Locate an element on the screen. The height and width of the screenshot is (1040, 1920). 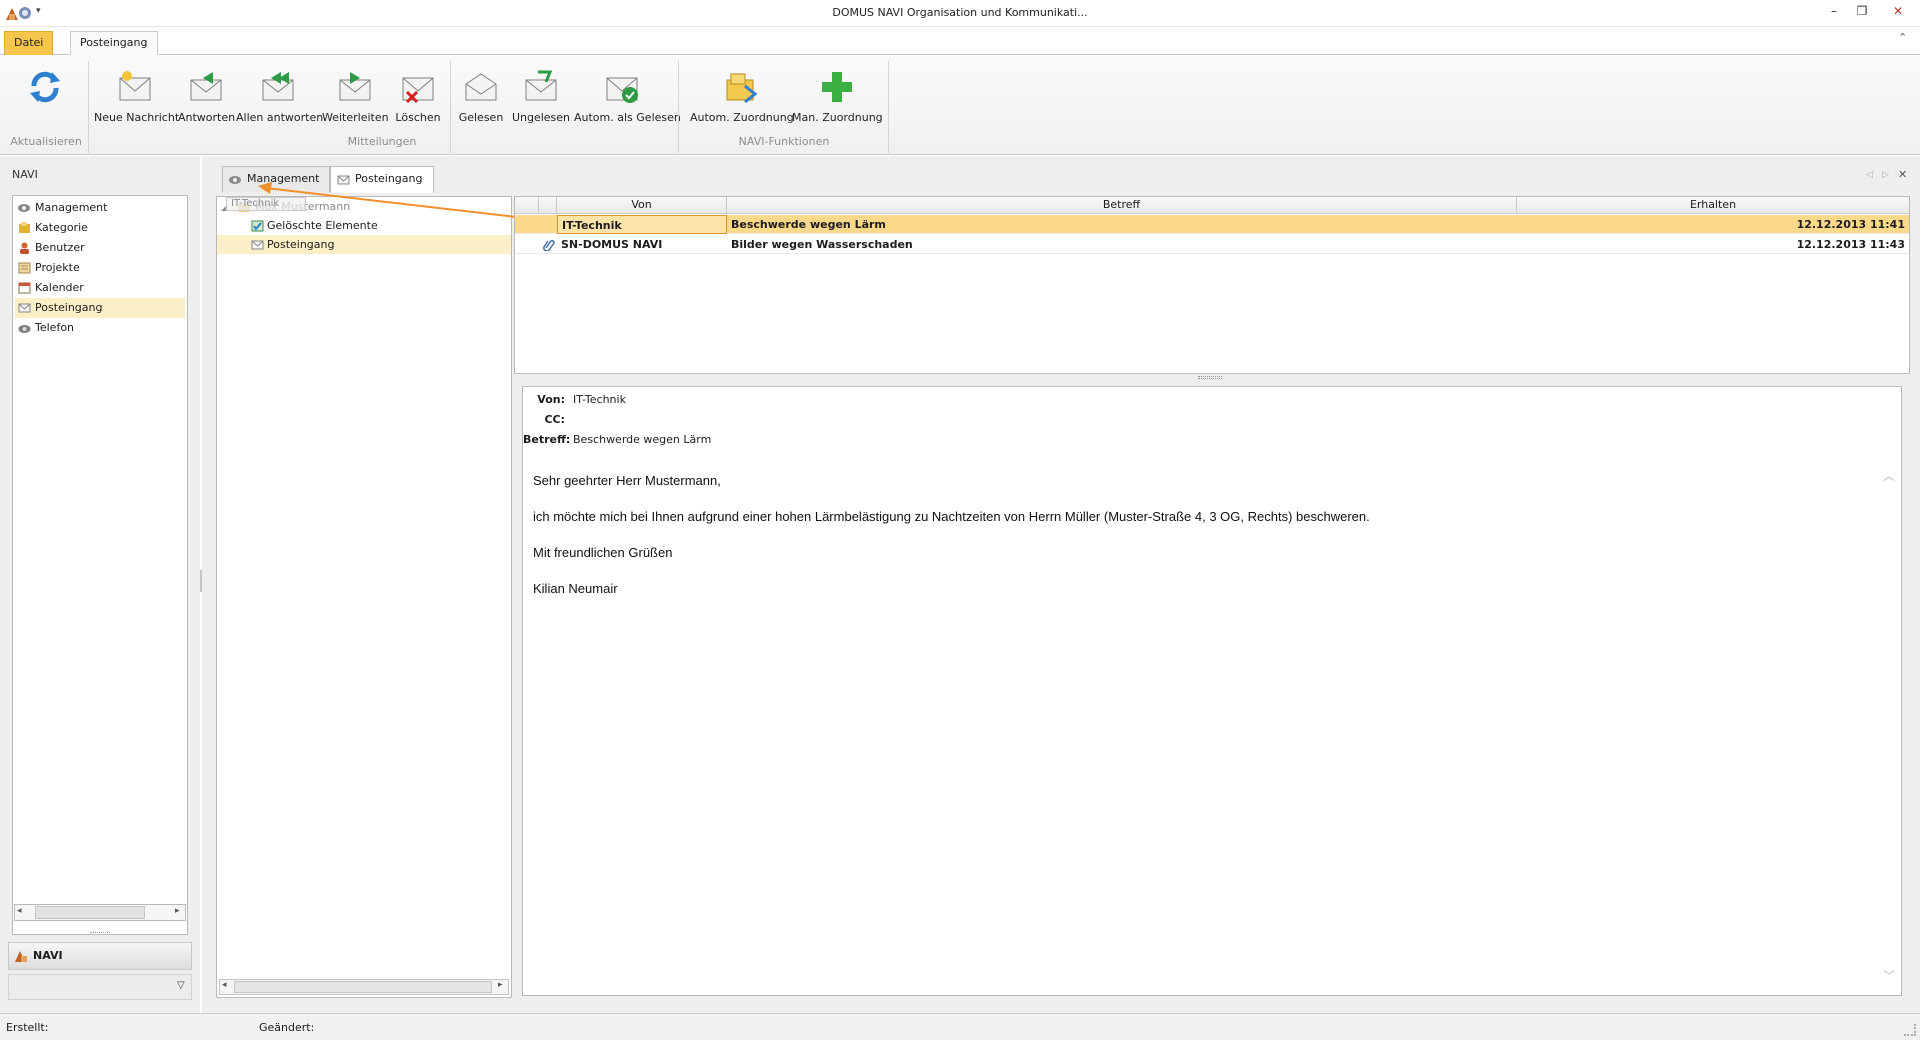
mark-read-button: Gelesen is located at coordinates (481, 99).